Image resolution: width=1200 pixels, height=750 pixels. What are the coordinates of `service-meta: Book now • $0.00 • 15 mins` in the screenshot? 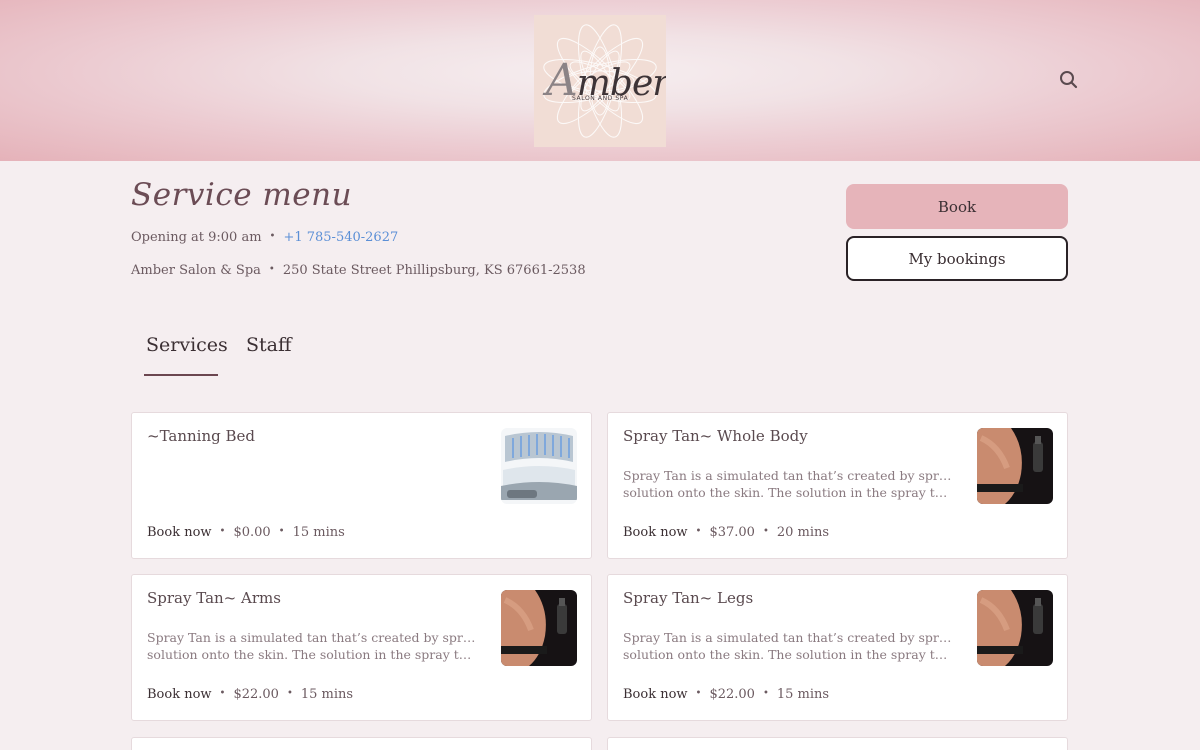 It's located at (246, 532).